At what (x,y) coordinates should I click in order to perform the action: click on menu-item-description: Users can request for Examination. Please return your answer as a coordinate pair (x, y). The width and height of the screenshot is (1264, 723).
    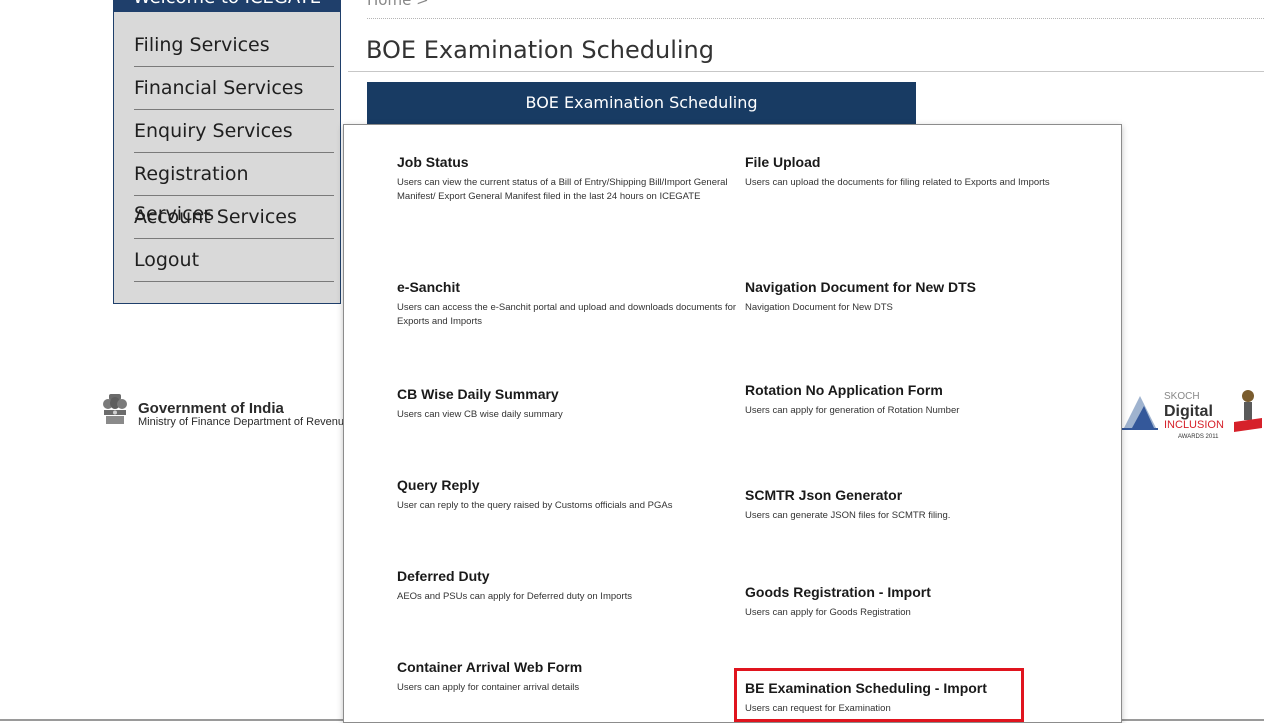
    Looking at the image, I should click on (818, 708).